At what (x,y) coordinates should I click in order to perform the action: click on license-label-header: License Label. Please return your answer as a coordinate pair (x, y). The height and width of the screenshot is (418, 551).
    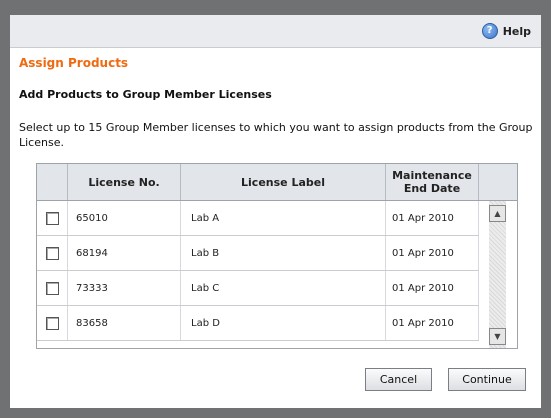
    Looking at the image, I should click on (283, 182).